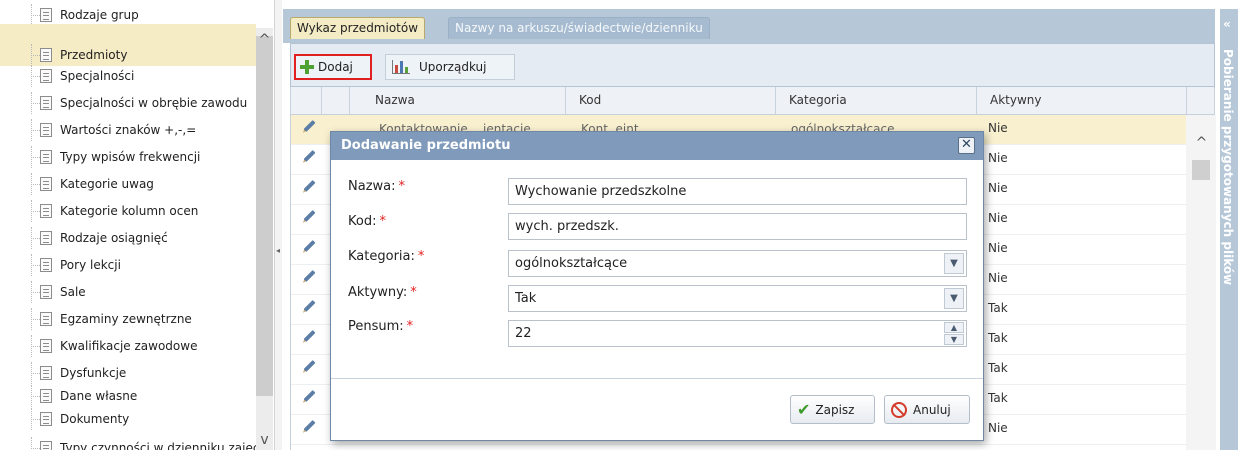  I want to click on tree-item-label: Pory lekcji, so click(90, 265).